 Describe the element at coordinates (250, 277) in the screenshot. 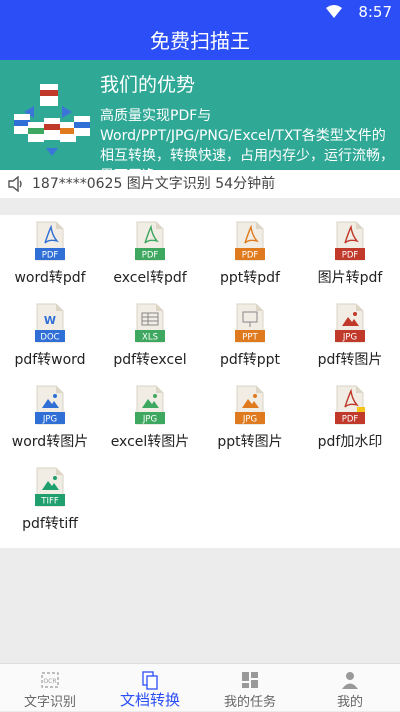

I see `tool-label: ppt转pdf` at that location.